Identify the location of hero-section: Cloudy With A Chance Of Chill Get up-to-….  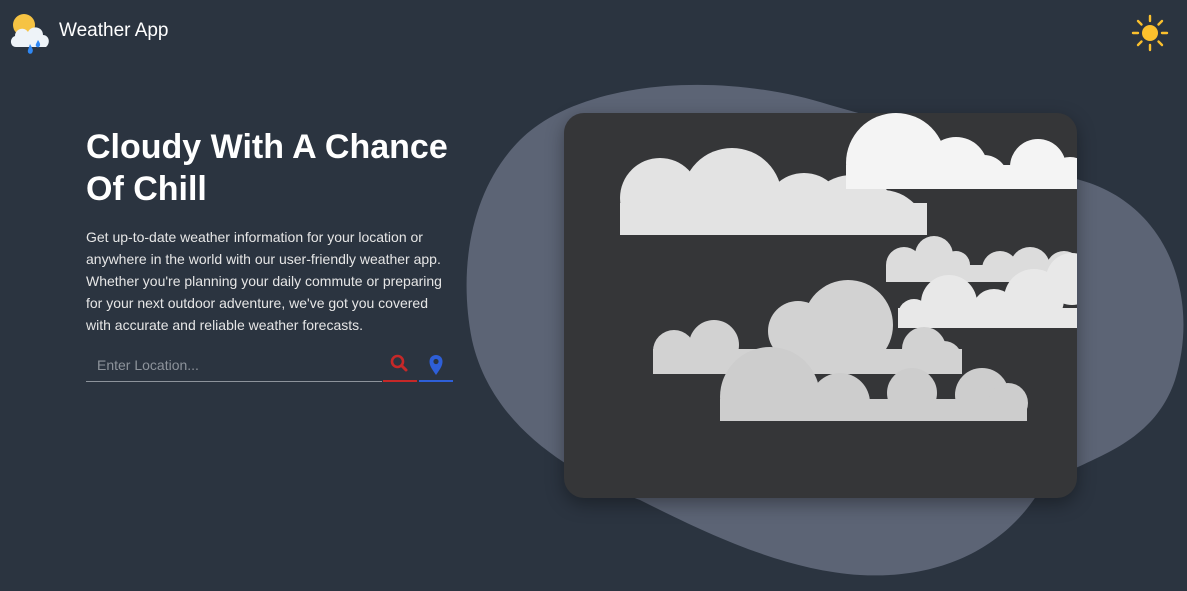
(276, 231).